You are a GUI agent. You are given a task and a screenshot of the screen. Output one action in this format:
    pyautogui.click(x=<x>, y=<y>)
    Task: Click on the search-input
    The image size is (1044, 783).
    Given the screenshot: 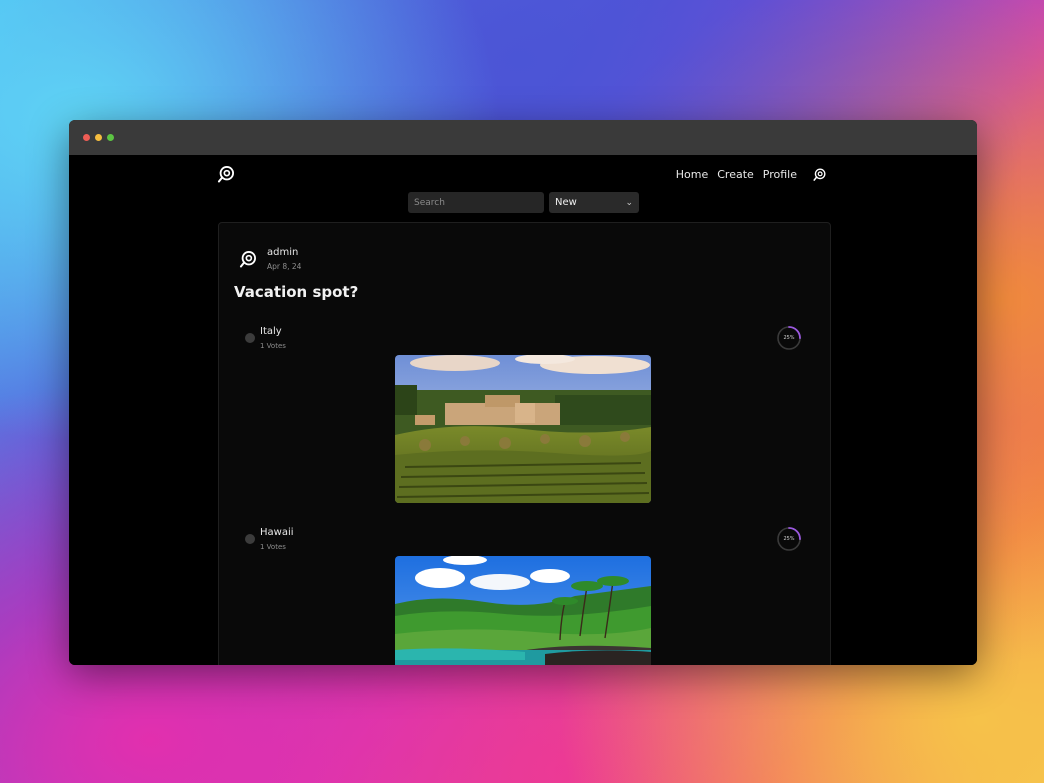 What is the action you would take?
    pyautogui.click(x=476, y=202)
    